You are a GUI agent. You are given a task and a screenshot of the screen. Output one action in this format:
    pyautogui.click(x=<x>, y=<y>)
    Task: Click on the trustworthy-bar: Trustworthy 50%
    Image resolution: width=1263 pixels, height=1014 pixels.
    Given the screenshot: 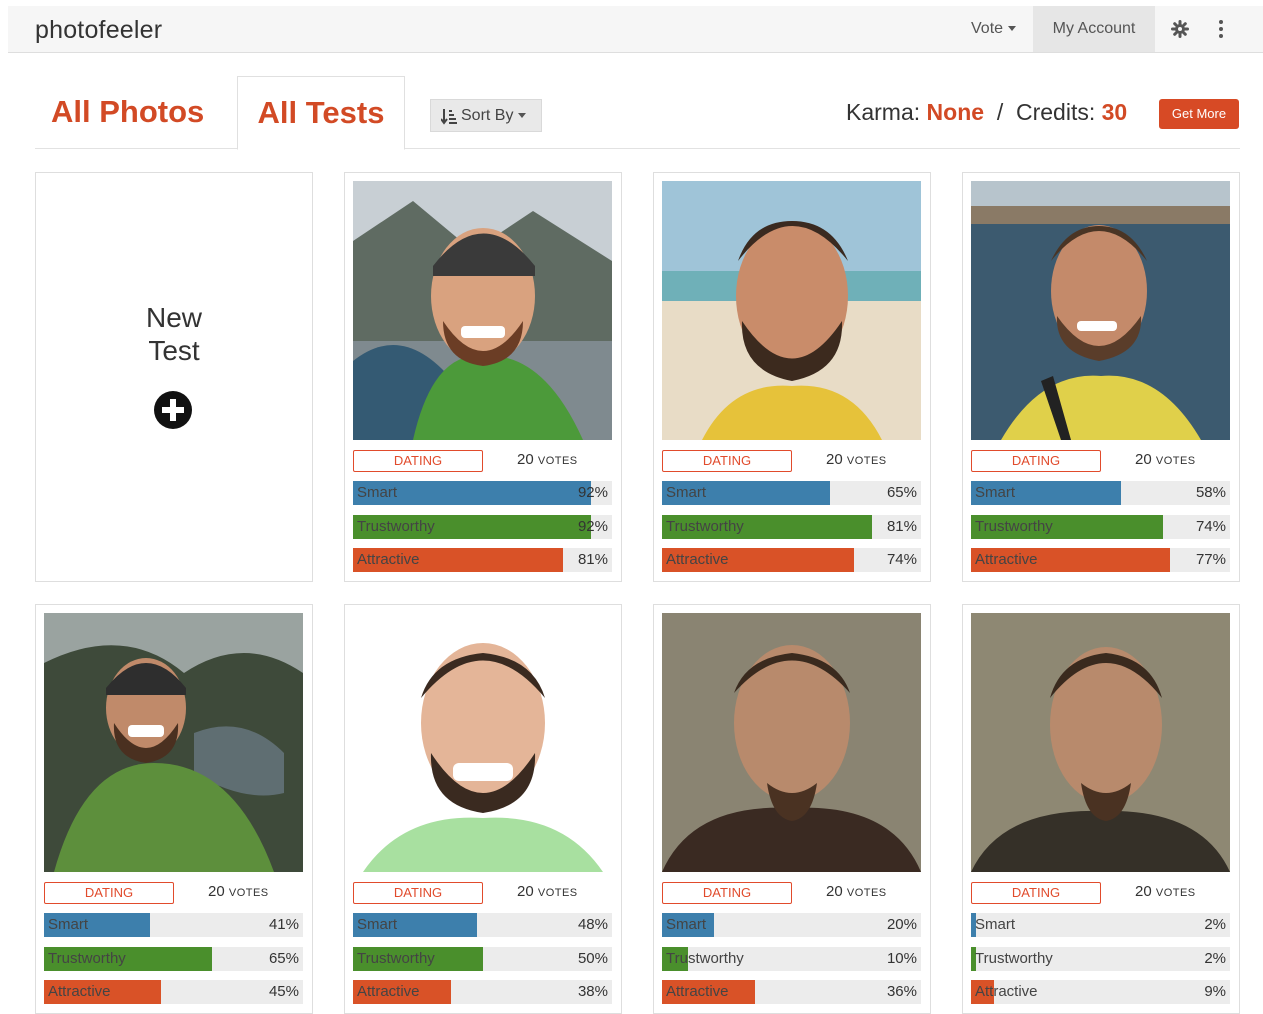 What is the action you would take?
    pyautogui.click(x=482, y=959)
    